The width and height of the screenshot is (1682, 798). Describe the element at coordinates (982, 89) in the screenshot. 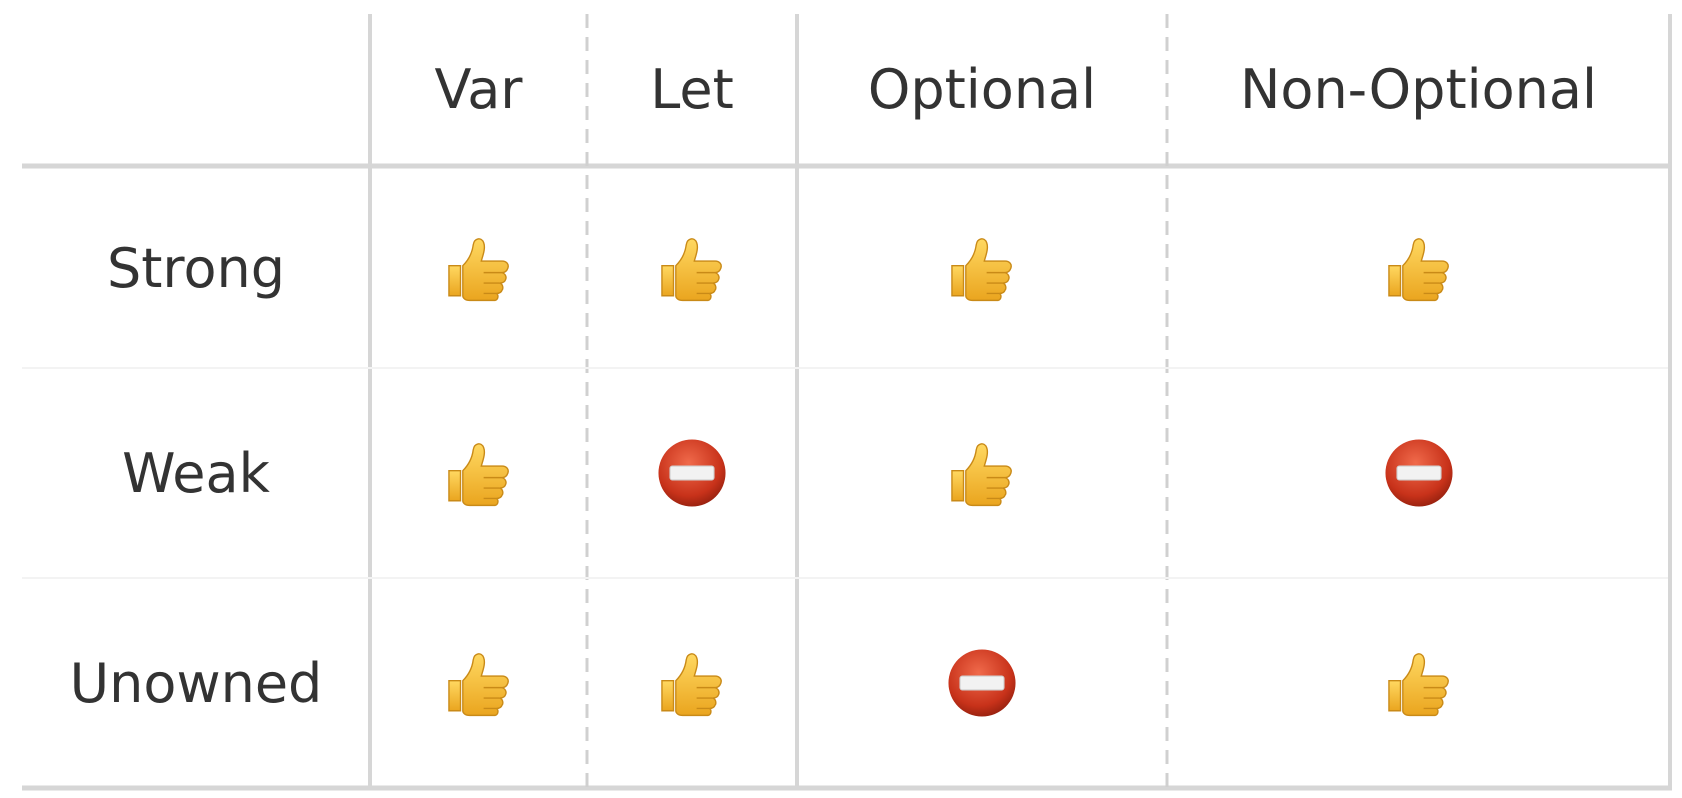

I see `column-header-optional: Optional` at that location.